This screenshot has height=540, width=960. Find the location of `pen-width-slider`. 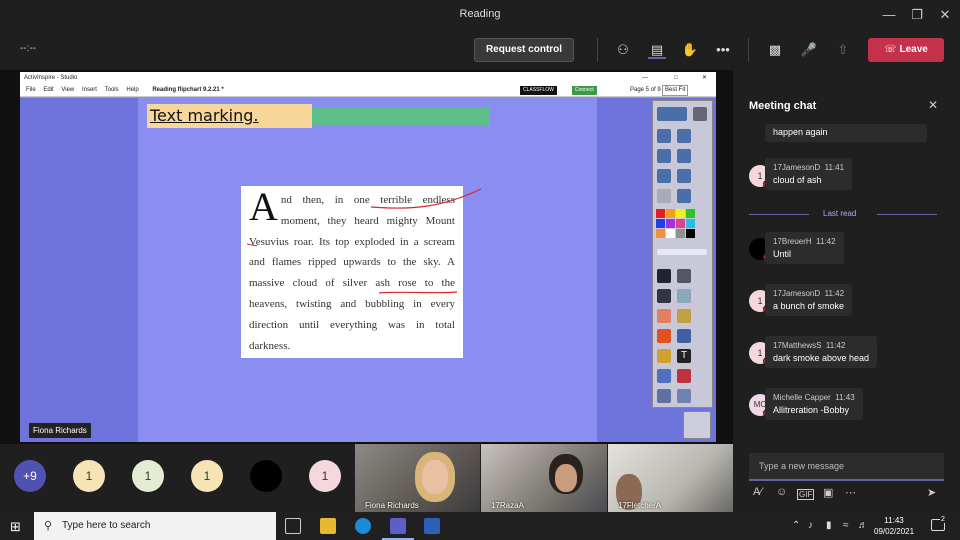

pen-width-slider is located at coordinates (682, 252).